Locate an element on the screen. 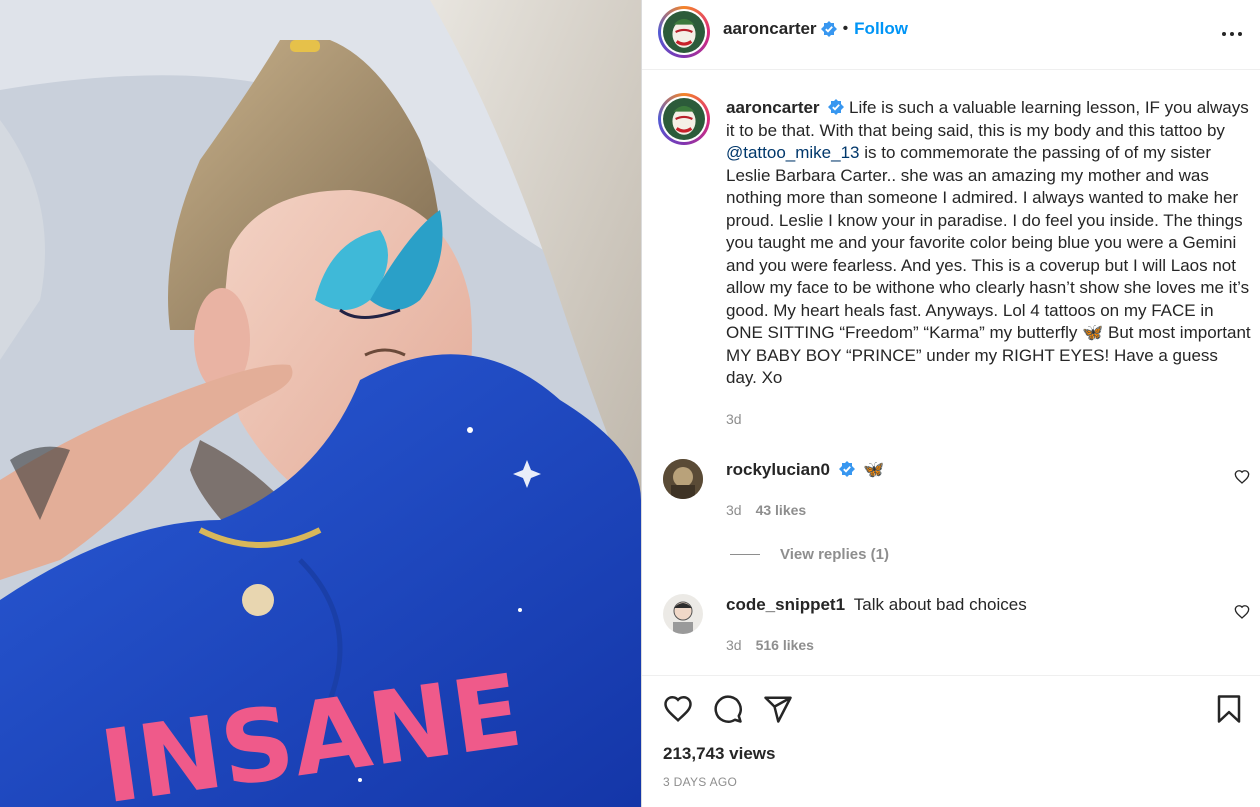 Image resolution: width=1260 pixels, height=807 pixels. view-replies-label: View replies (1) is located at coordinates (834, 554).